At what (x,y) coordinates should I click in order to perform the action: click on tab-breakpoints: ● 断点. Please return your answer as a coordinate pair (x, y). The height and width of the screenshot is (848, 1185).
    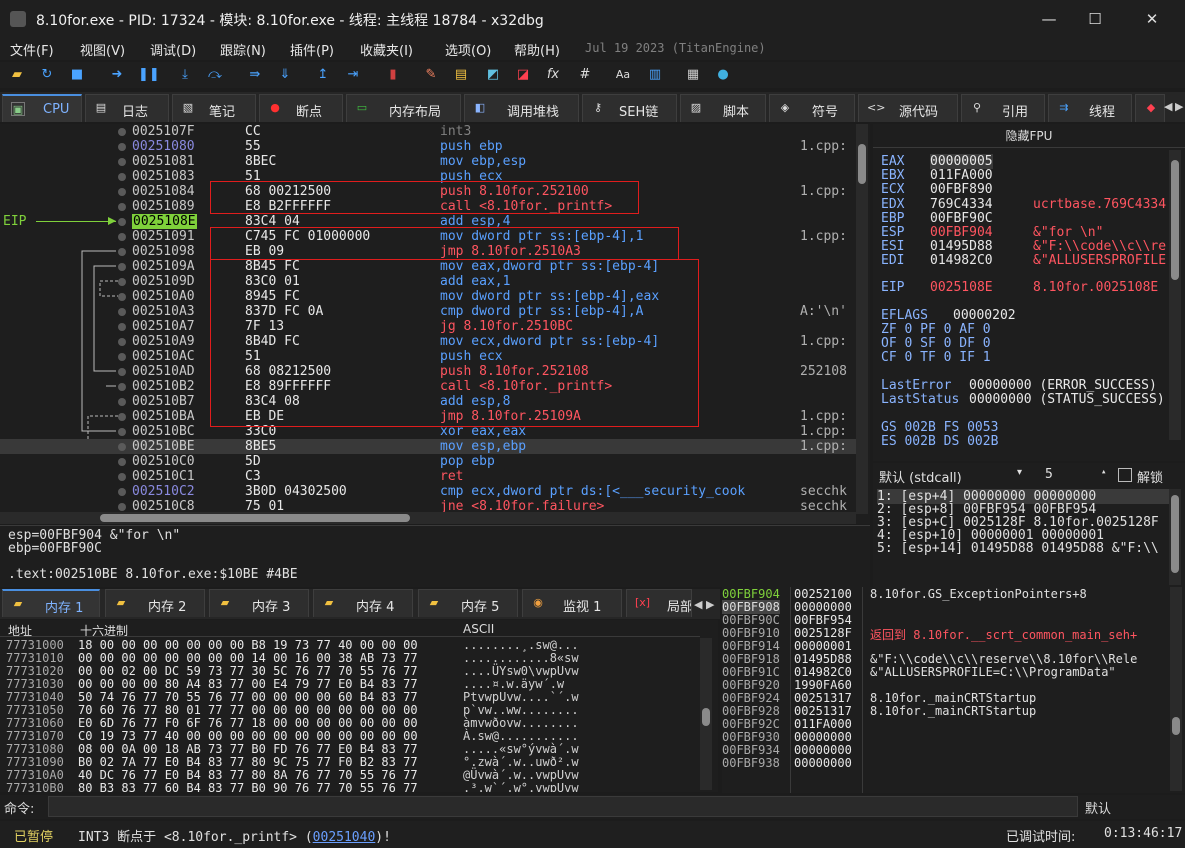
    Looking at the image, I should click on (301, 108).